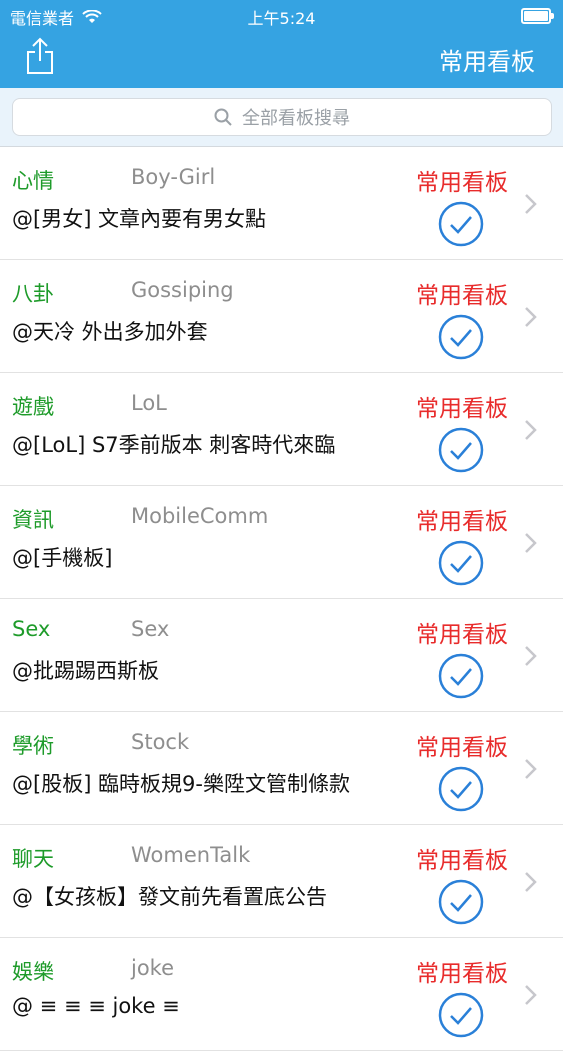  I want to click on board-name: Sex, so click(150, 629).